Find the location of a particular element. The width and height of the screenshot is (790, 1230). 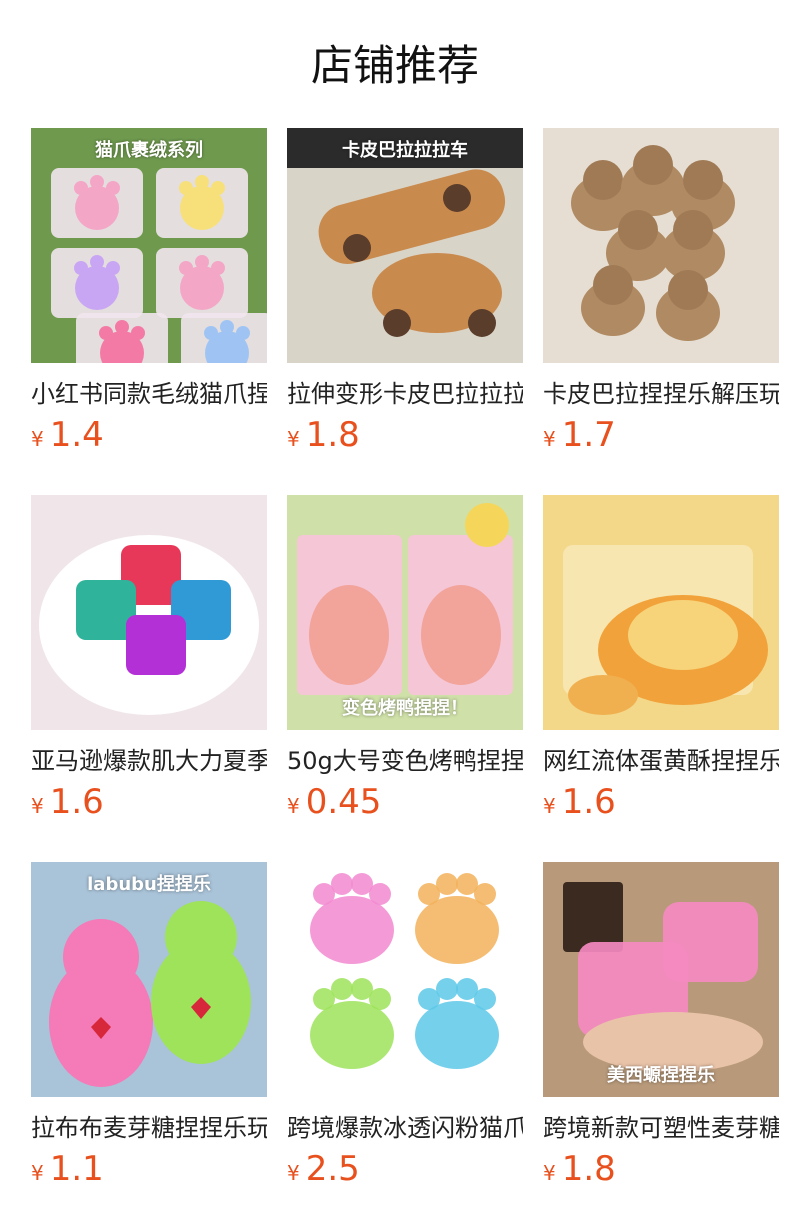

product-title: 拉伸变形卡皮巴拉拉拉车 is located at coordinates (405, 394).